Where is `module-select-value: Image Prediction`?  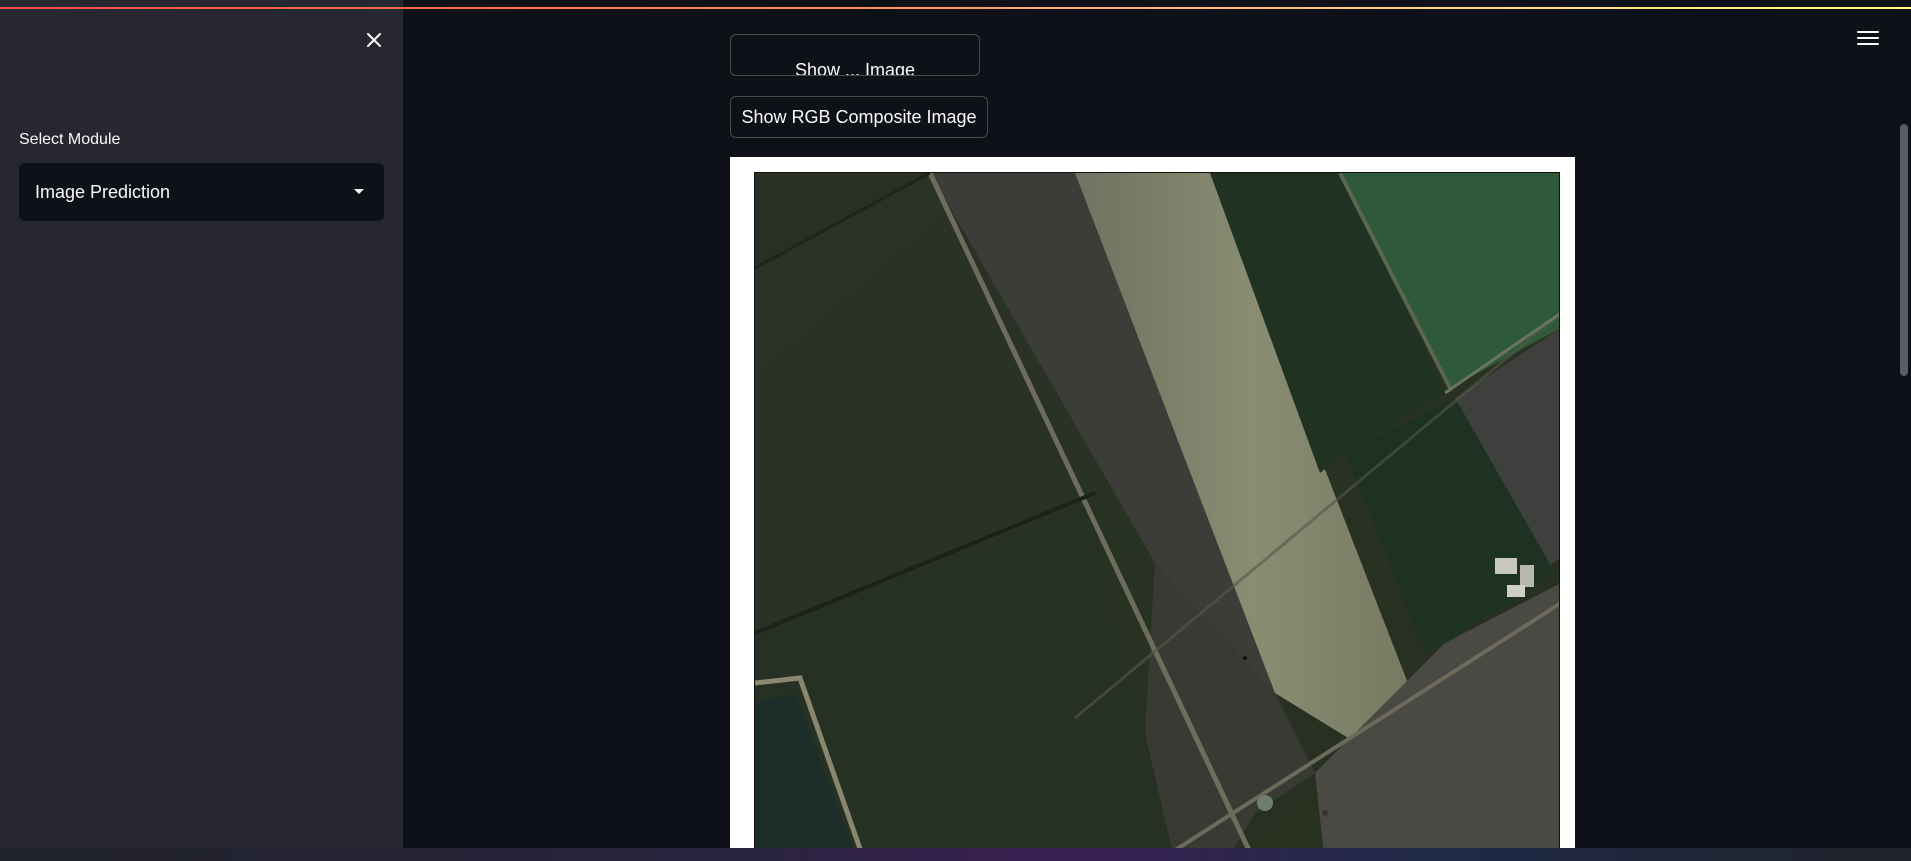 module-select-value: Image Prediction is located at coordinates (103, 191).